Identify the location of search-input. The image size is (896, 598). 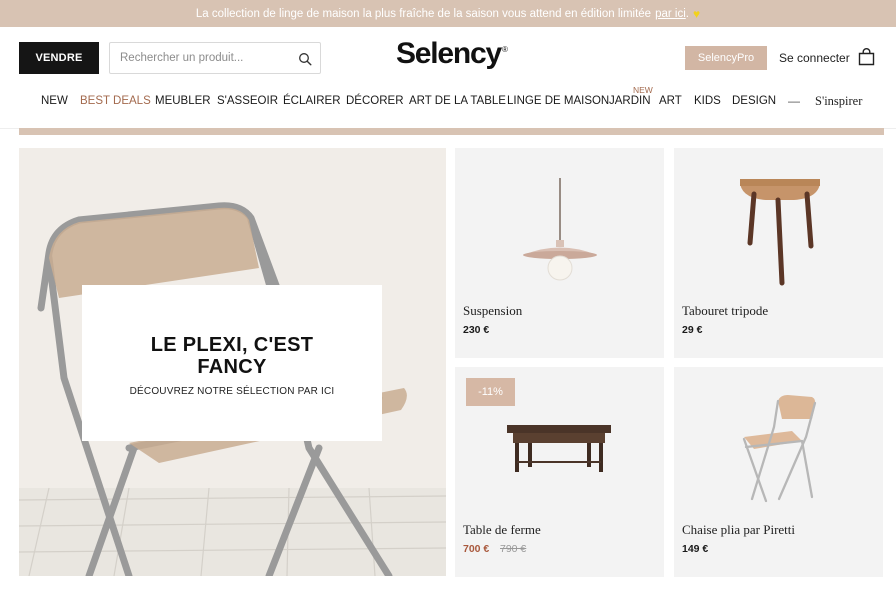
(205, 58).